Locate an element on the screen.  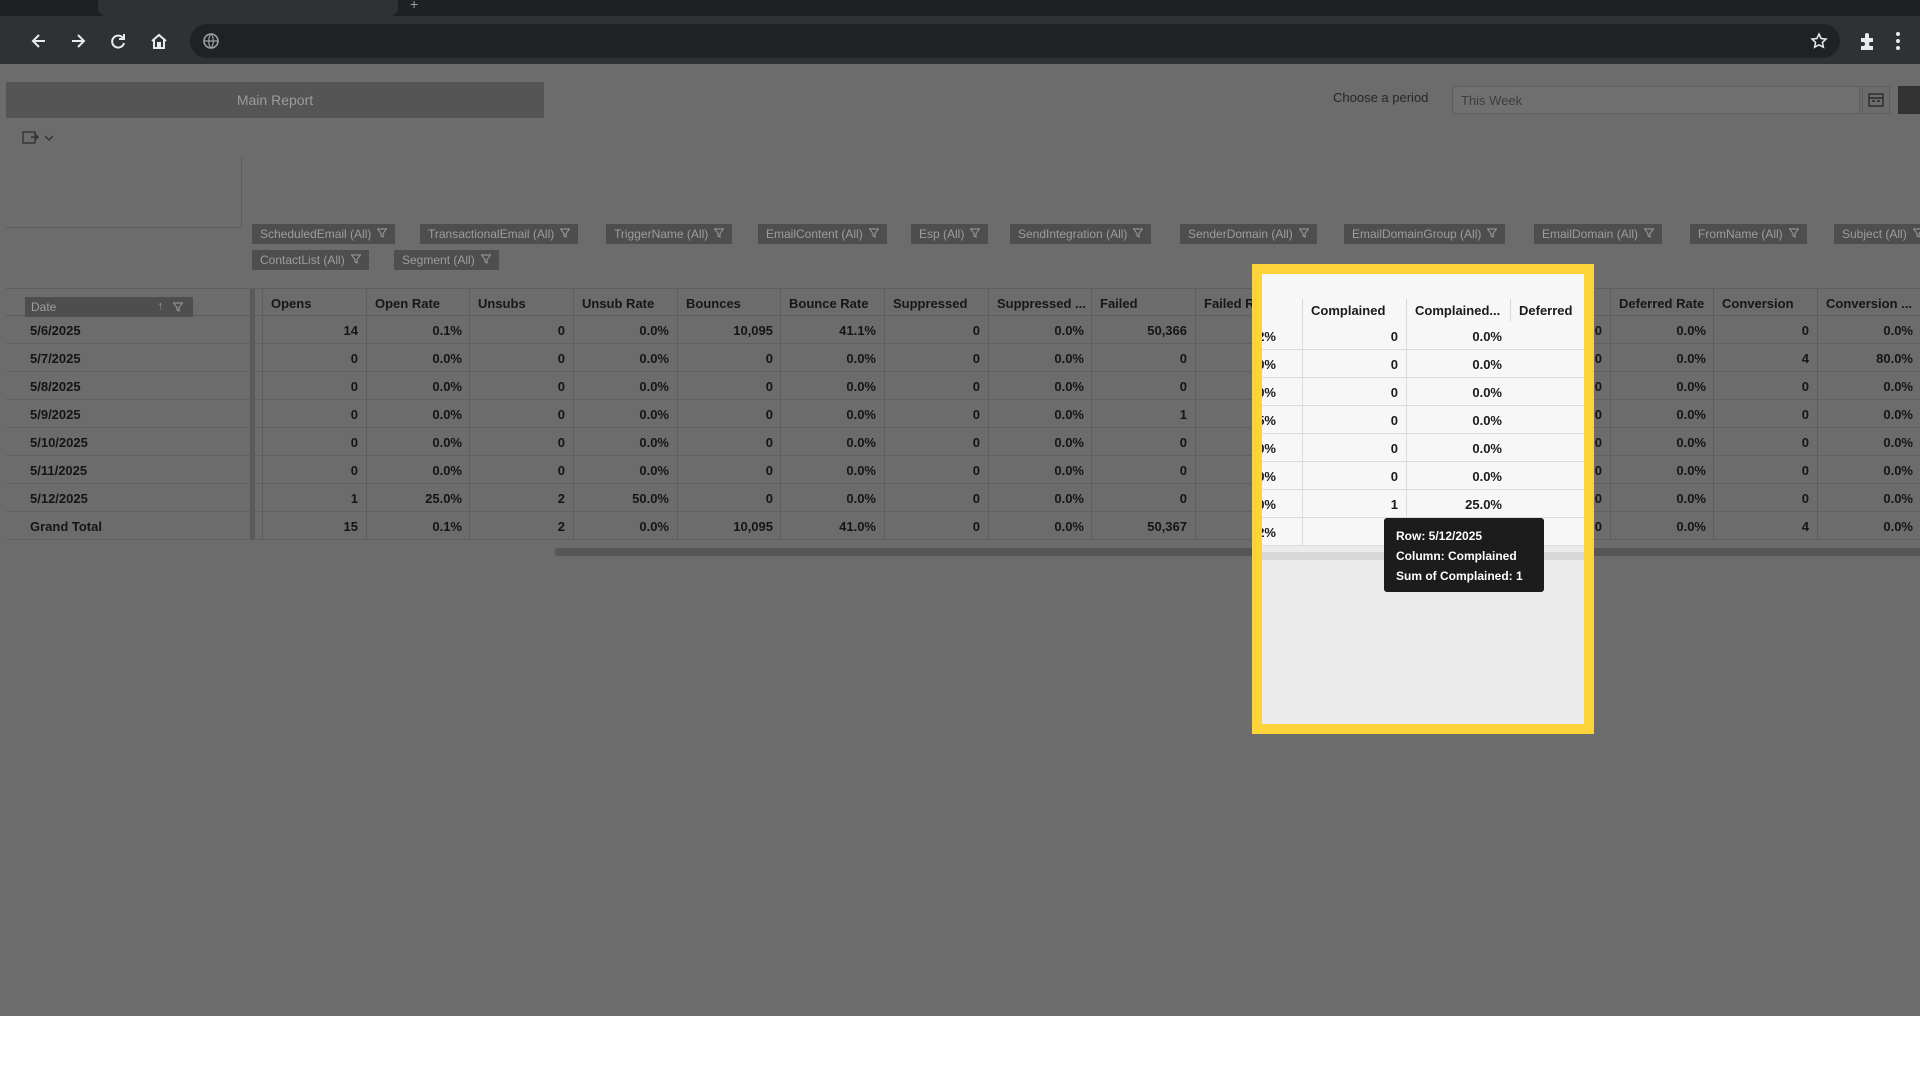
column-header: Suppressed is located at coordinates (936, 303).